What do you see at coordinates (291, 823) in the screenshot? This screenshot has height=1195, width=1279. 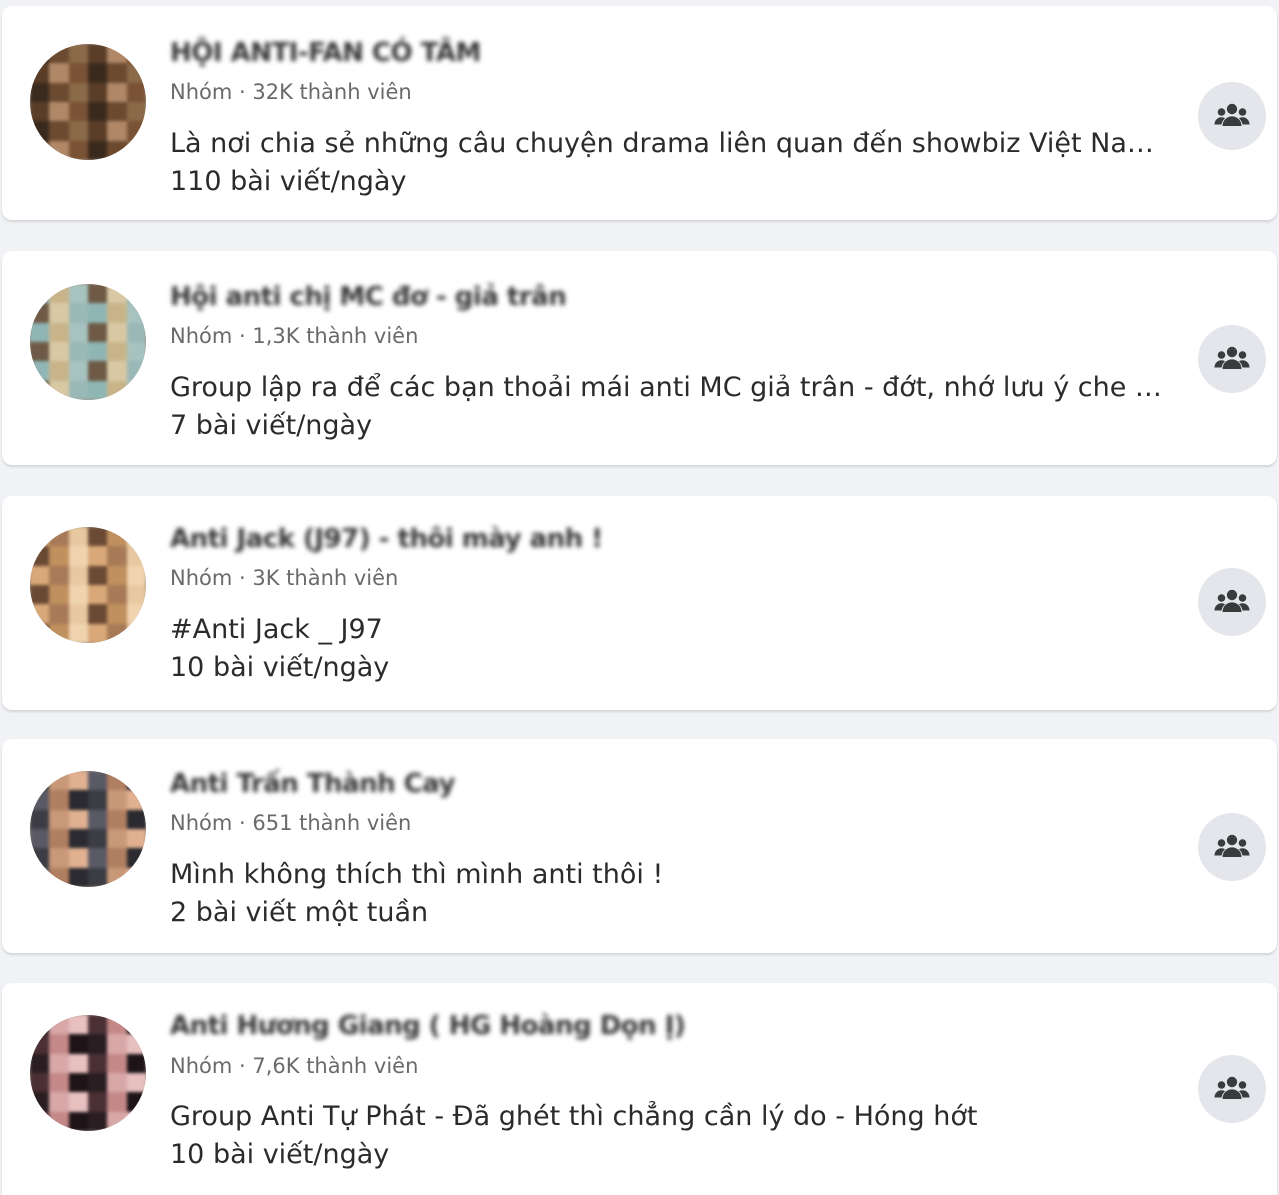 I see `group-meta: Nhóm · 651 thành viên` at bounding box center [291, 823].